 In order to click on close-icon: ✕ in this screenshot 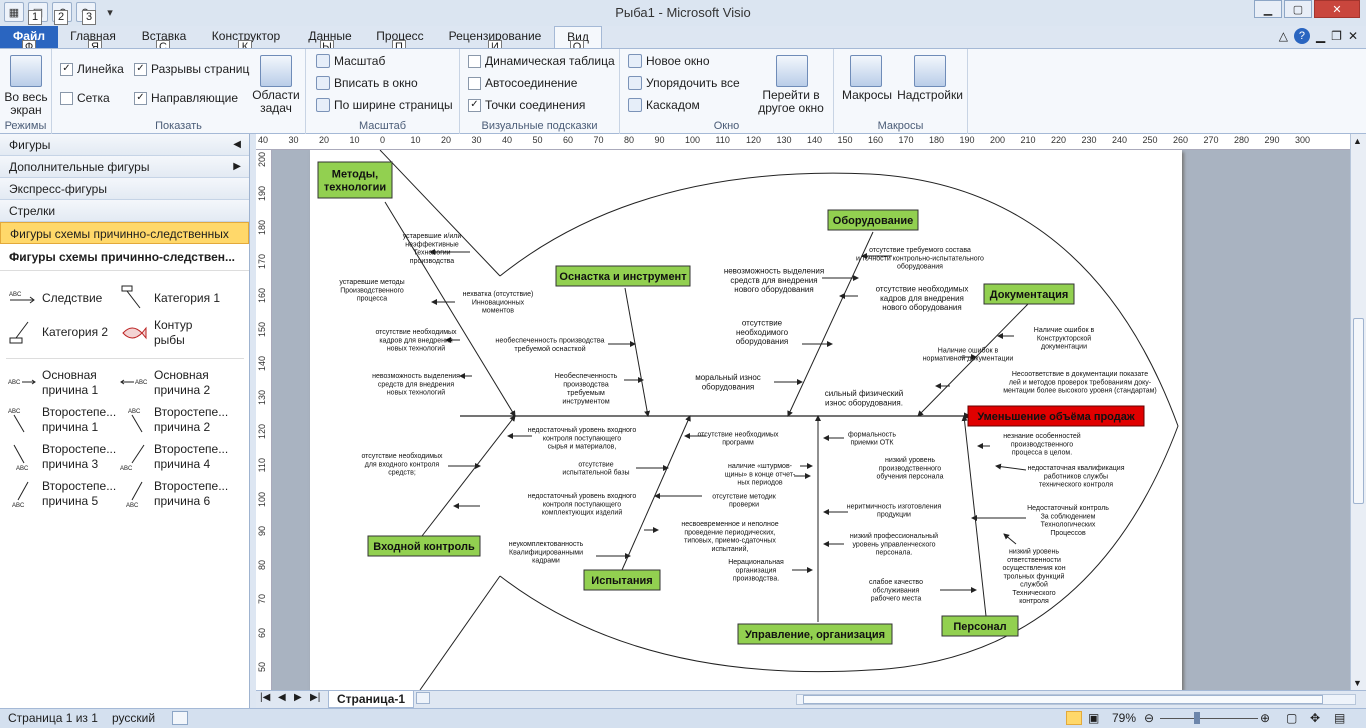, I will do `click(1337, 9)`.